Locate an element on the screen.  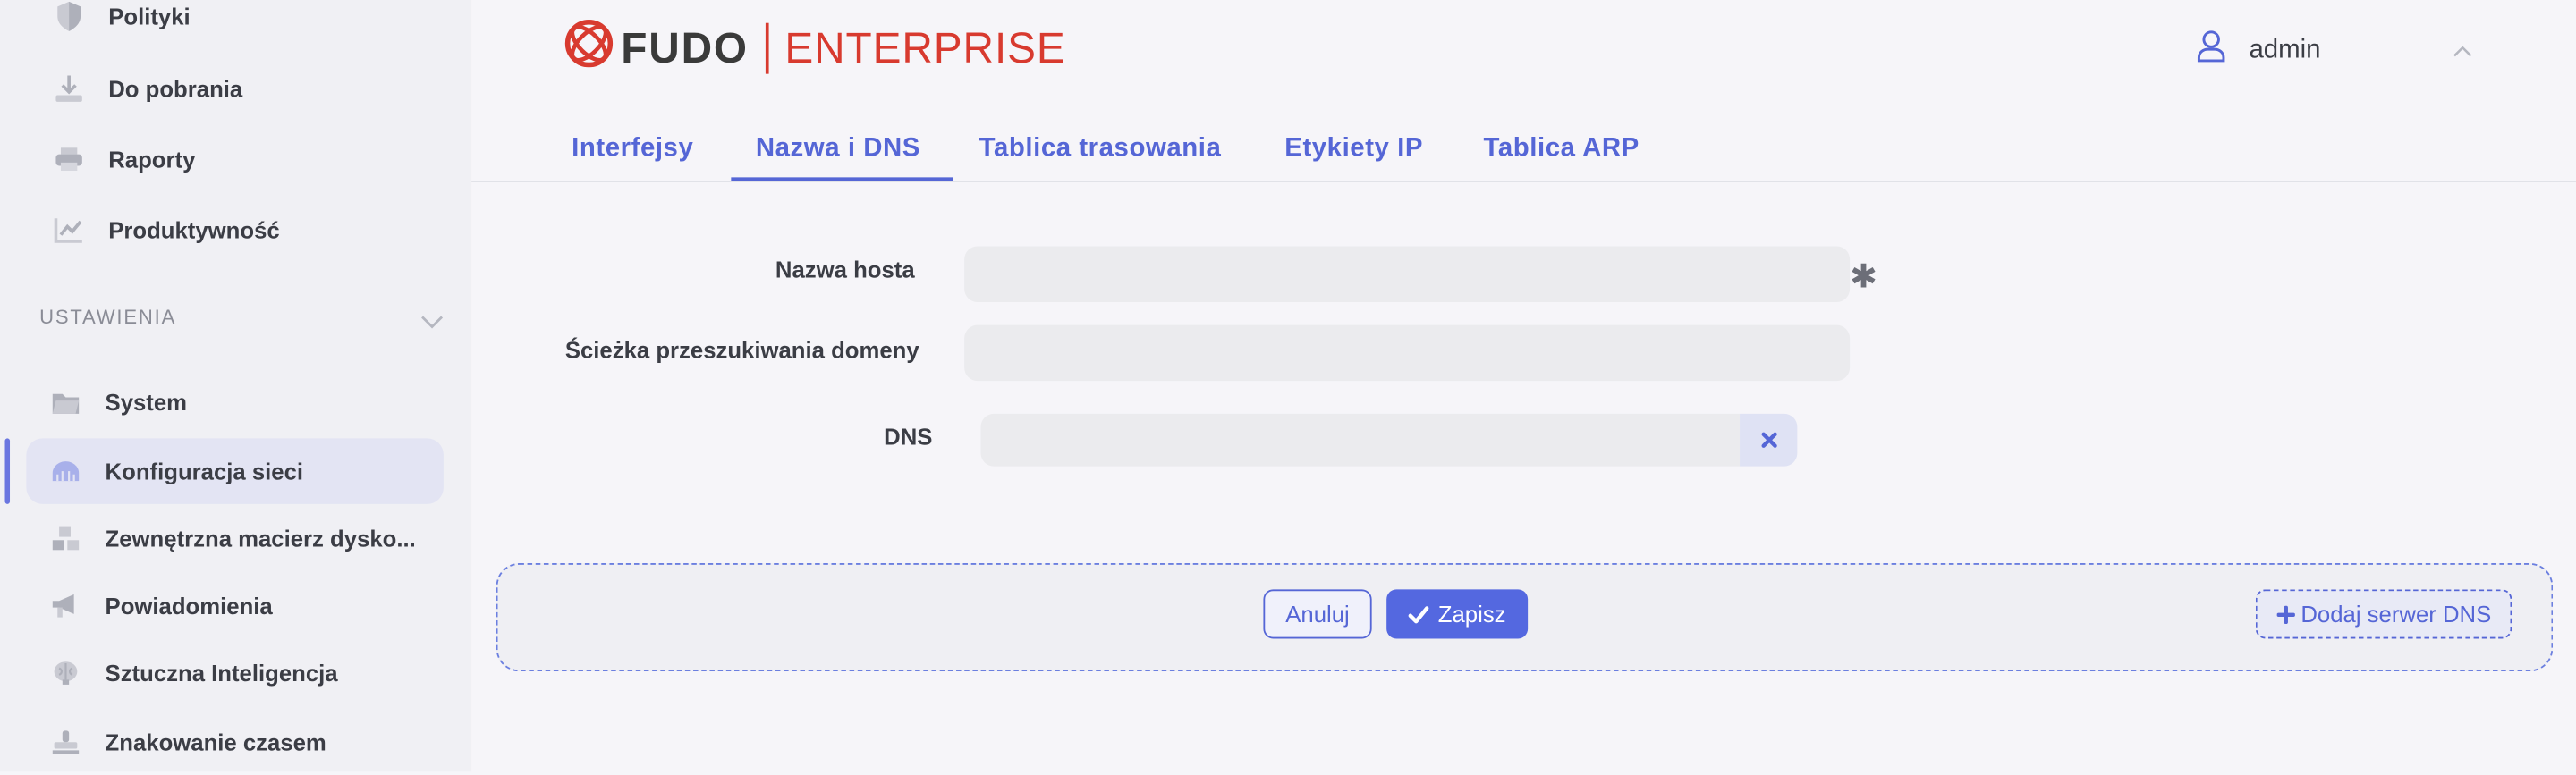
user-menu: admin is located at coordinates (2259, 50).